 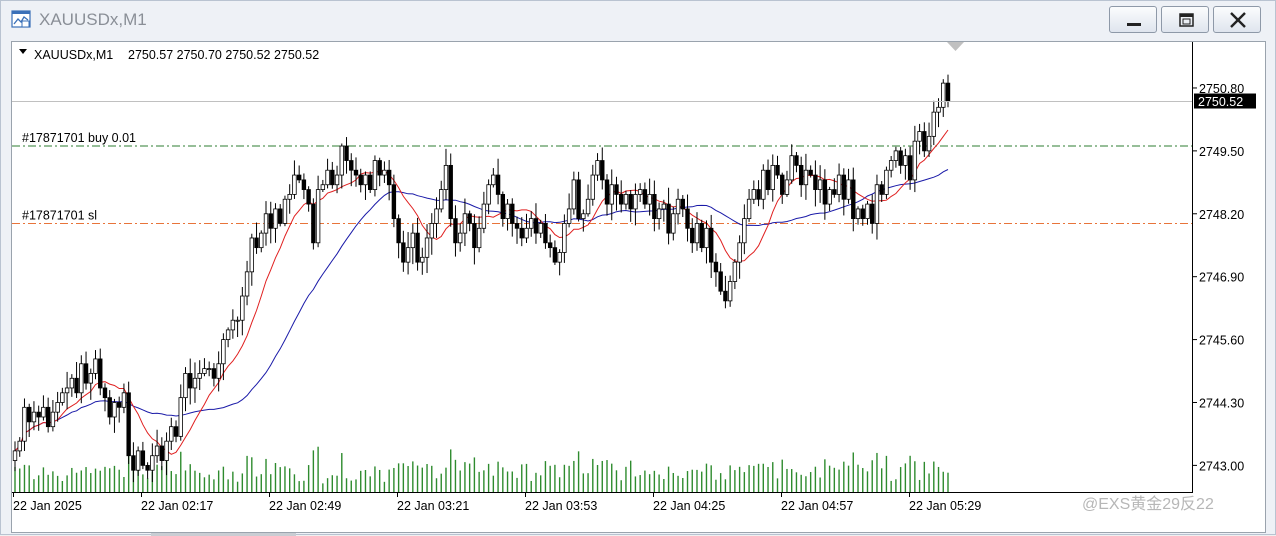 I want to click on order-line-label: #17871701 sl, so click(x=59, y=215).